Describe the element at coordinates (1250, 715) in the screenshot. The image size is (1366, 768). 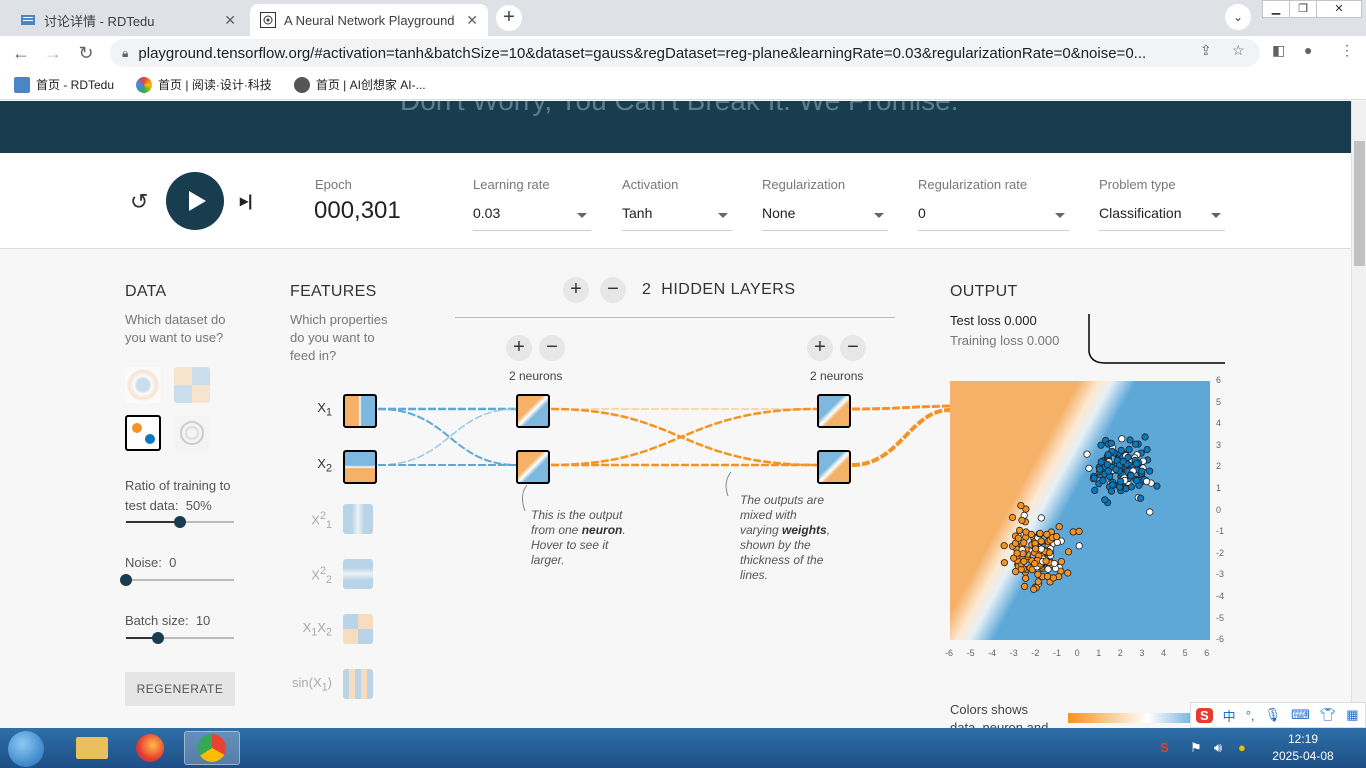
I see `punctuation-icon: °,` at that location.